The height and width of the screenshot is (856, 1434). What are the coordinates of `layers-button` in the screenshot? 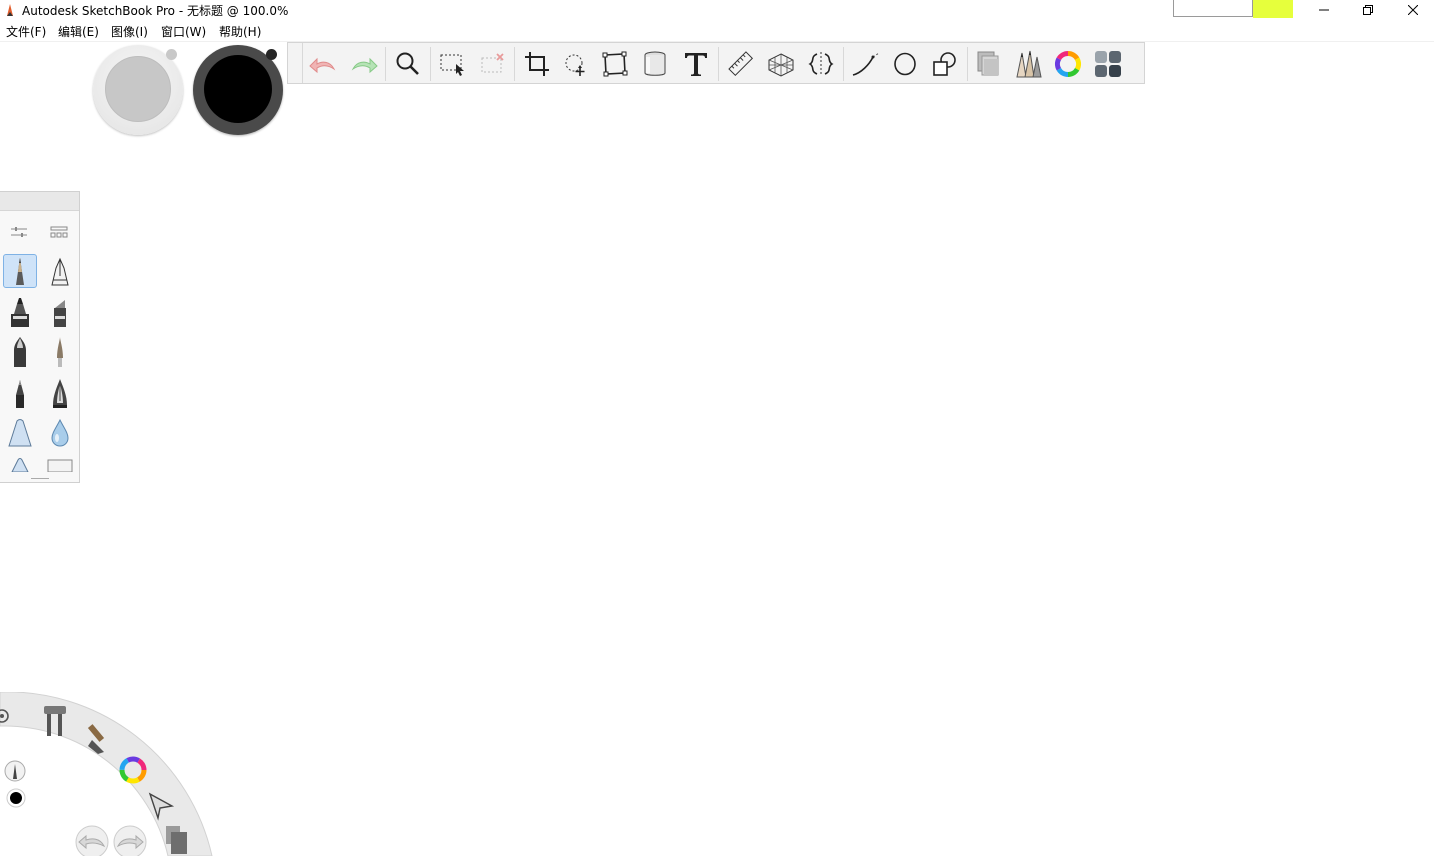 It's located at (988, 64).